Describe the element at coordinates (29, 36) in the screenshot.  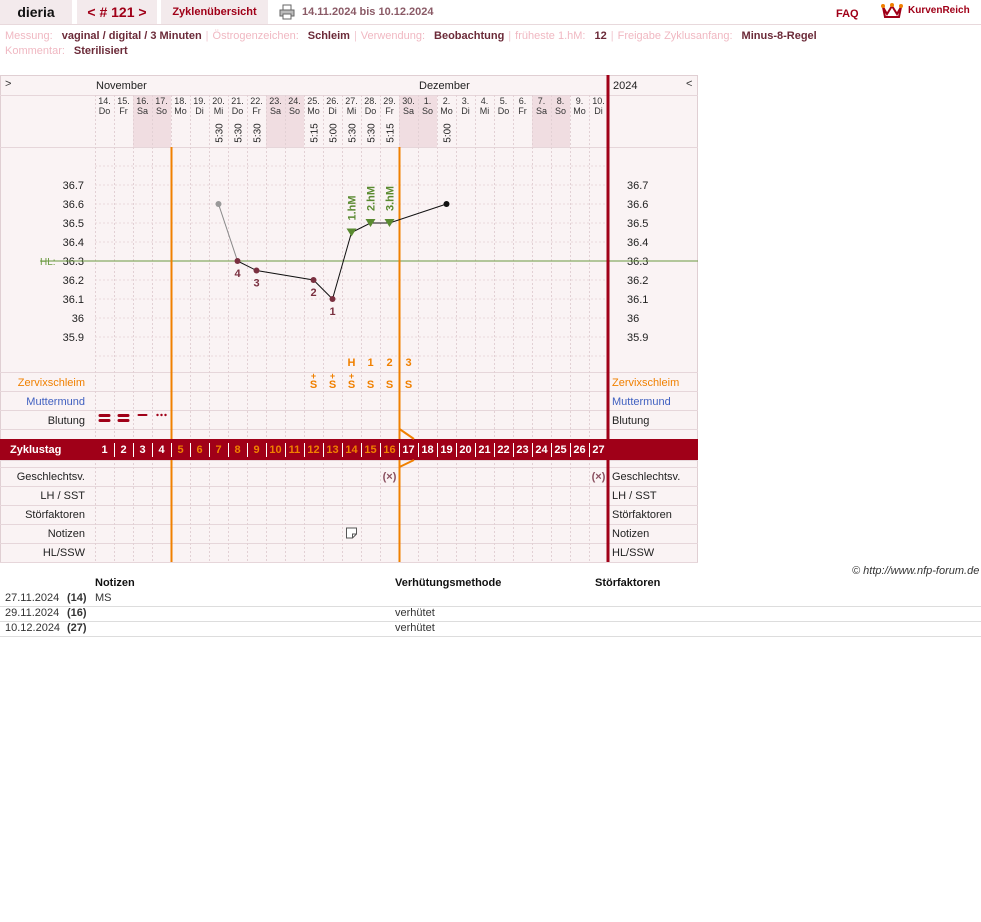
I see `meta-key: Messung:` at that location.